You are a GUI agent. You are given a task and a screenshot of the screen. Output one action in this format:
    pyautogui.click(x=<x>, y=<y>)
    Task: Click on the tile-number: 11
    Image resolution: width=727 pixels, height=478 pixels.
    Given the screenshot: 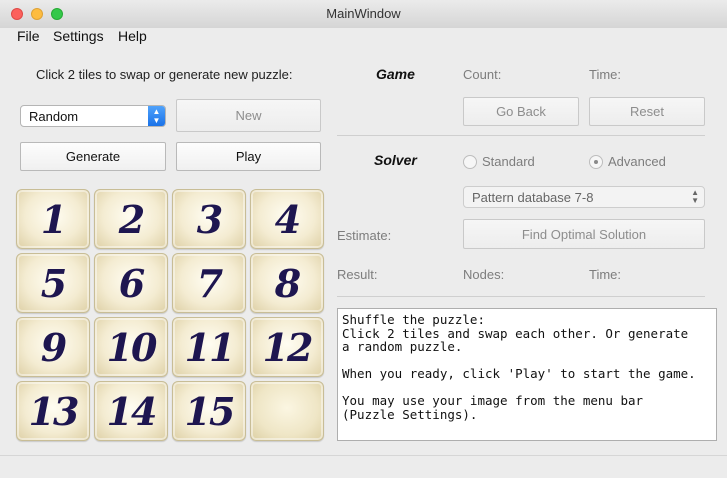 What is the action you would take?
    pyautogui.click(x=210, y=347)
    